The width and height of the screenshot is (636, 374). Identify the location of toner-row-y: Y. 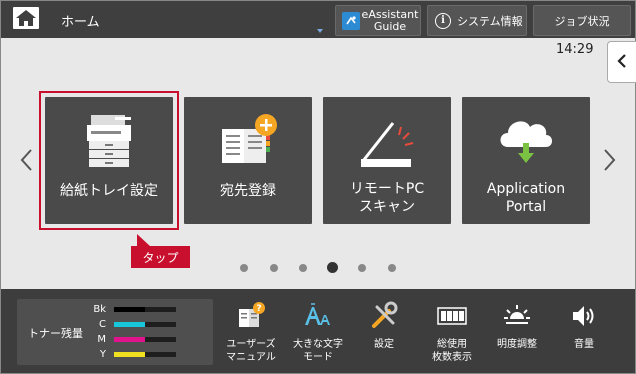
(131, 354).